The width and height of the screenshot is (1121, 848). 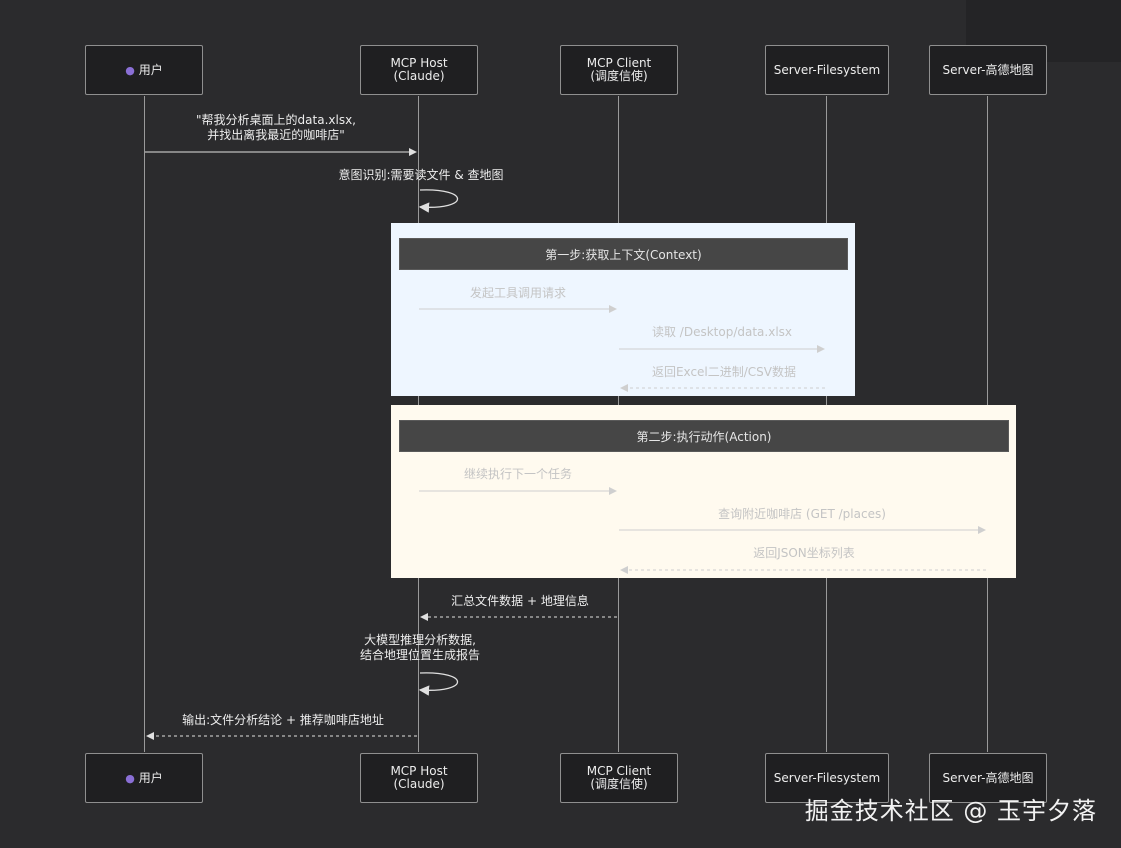 What do you see at coordinates (518, 474) in the screenshot?
I see `msg-next-task: 继续执行下一个任务` at bounding box center [518, 474].